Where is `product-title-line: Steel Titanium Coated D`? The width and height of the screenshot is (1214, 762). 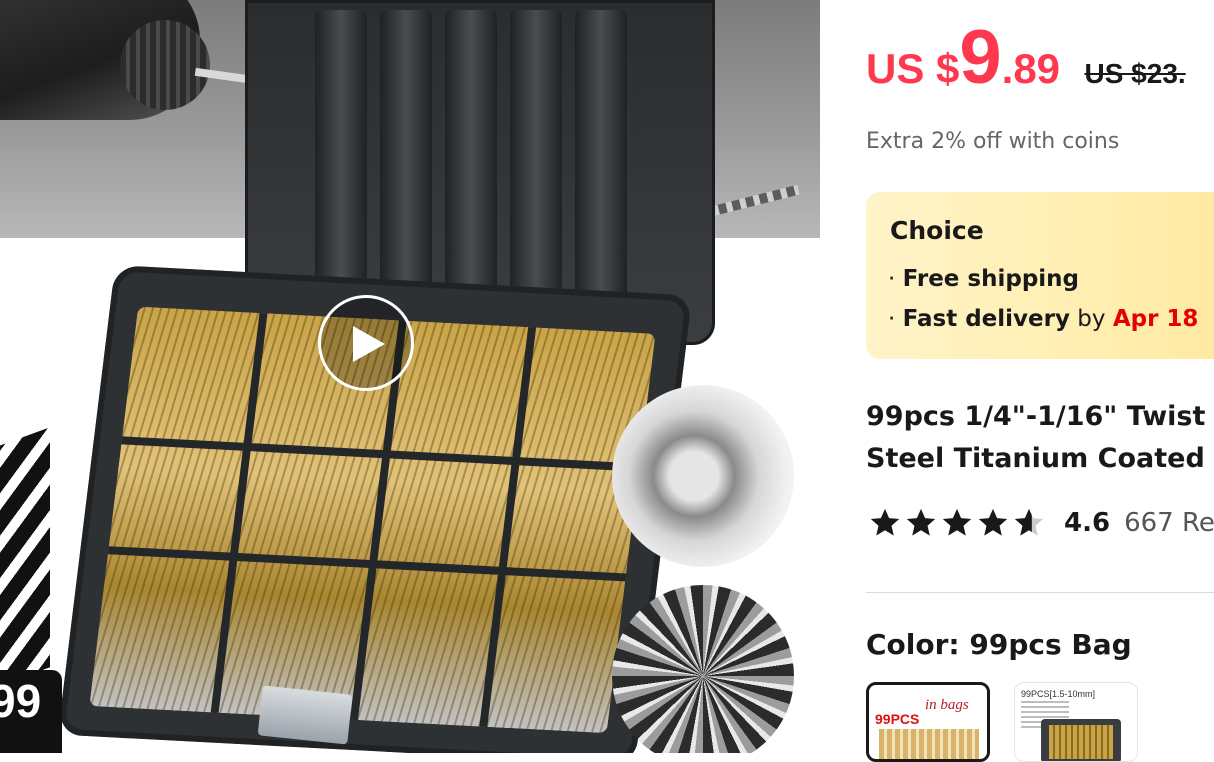
product-title-line: Steel Titanium Coated D is located at coordinates (1040, 458).